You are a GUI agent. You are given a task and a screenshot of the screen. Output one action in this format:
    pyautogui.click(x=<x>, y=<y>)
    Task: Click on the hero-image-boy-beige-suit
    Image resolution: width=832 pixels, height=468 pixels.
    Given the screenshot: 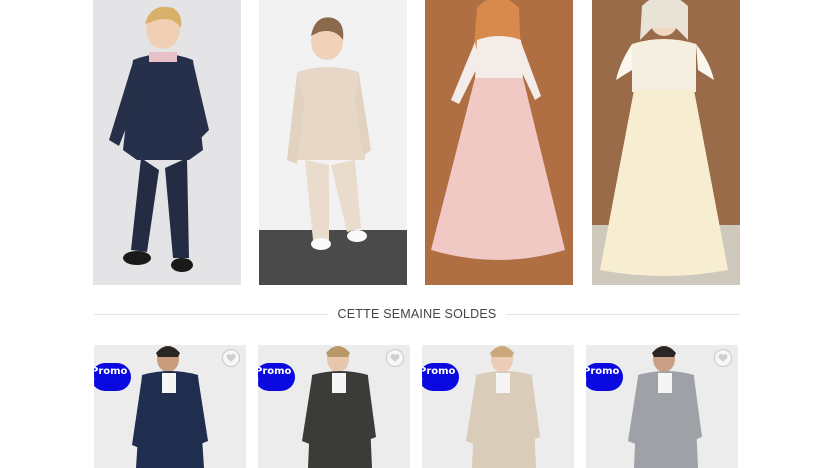 What is the action you would take?
    pyautogui.click(x=333, y=142)
    